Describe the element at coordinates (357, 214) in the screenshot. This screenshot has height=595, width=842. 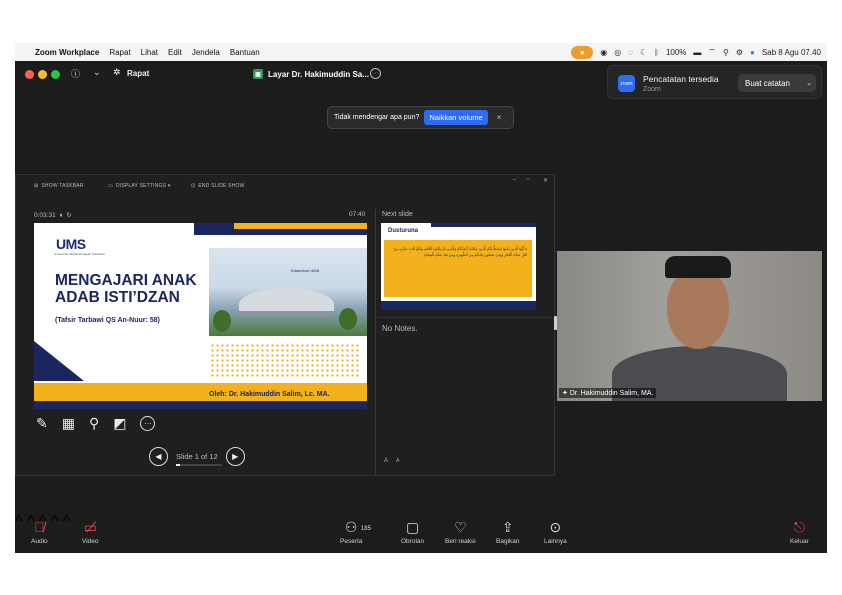
I see `current-time: 07:40` at that location.